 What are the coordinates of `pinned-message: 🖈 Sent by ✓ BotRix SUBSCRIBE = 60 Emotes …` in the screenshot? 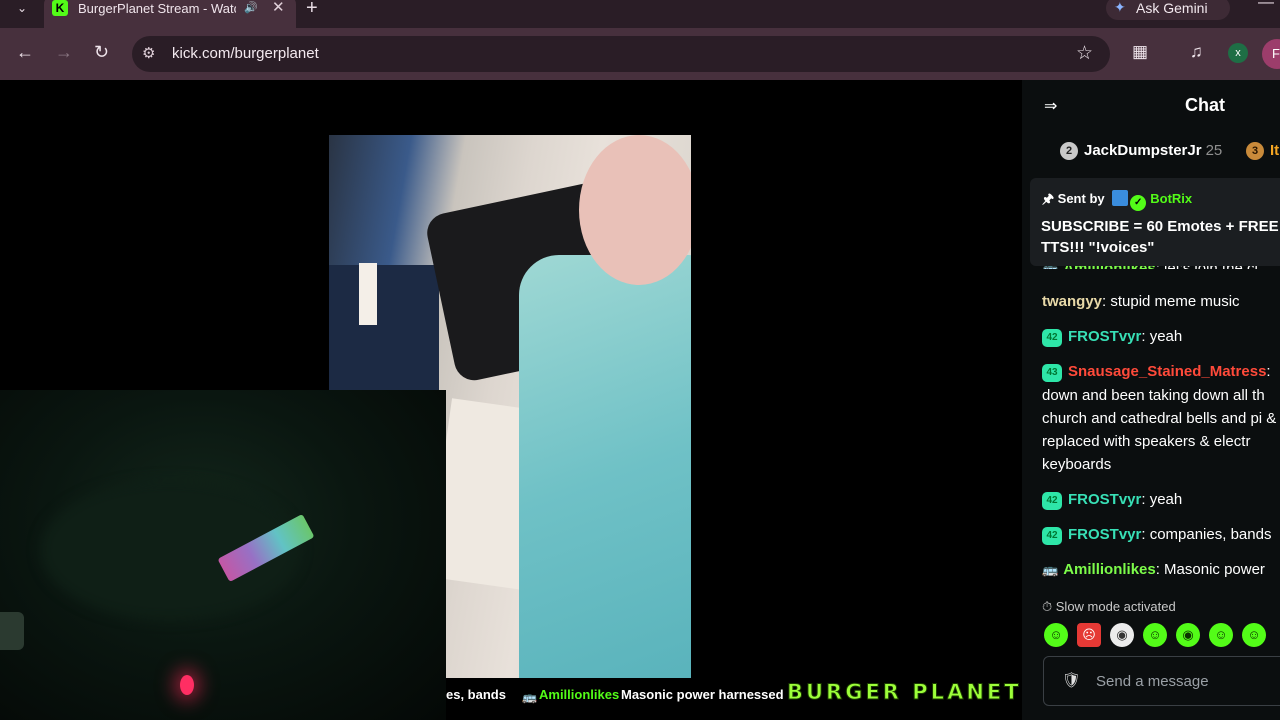 It's located at (1155, 222).